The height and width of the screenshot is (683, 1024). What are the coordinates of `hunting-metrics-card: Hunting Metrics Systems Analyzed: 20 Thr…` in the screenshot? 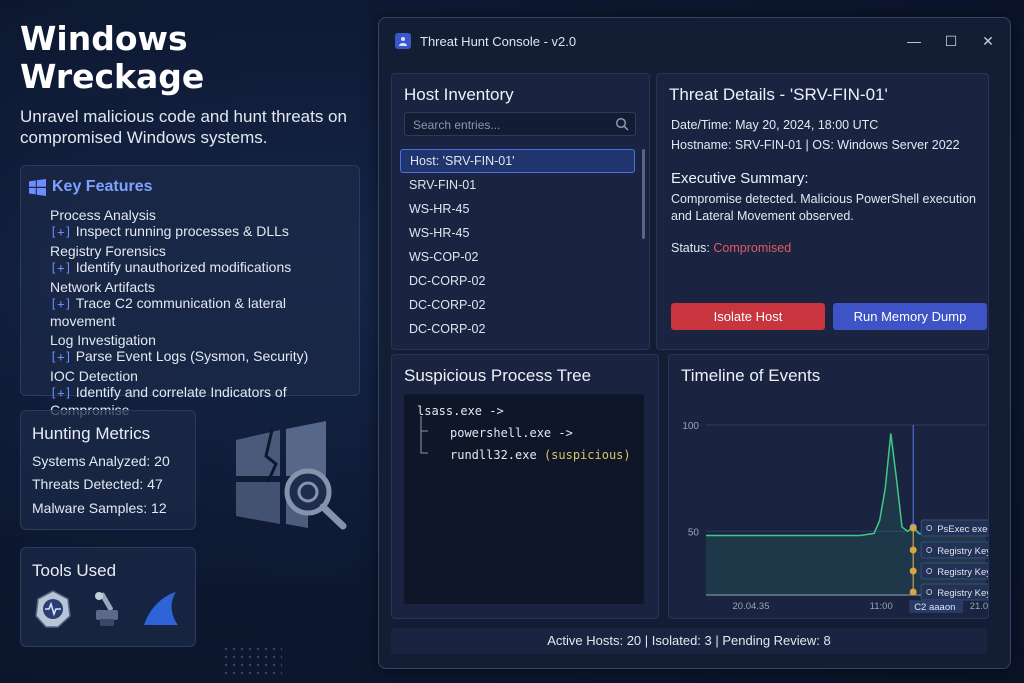 It's located at (108, 470).